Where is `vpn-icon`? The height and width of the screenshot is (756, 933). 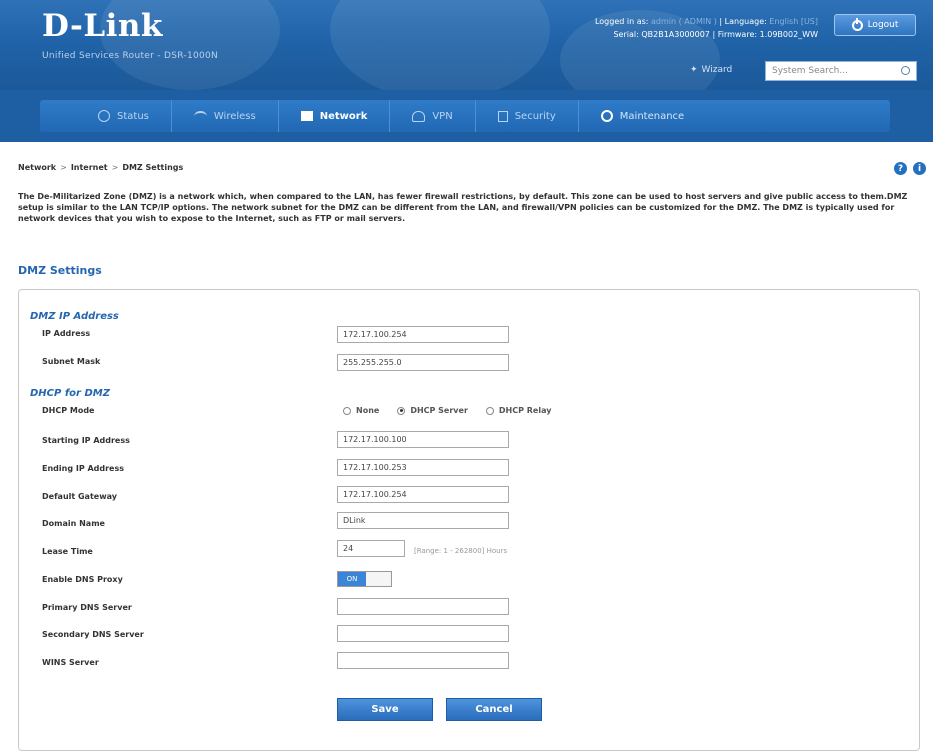
vpn-icon is located at coordinates (419, 116).